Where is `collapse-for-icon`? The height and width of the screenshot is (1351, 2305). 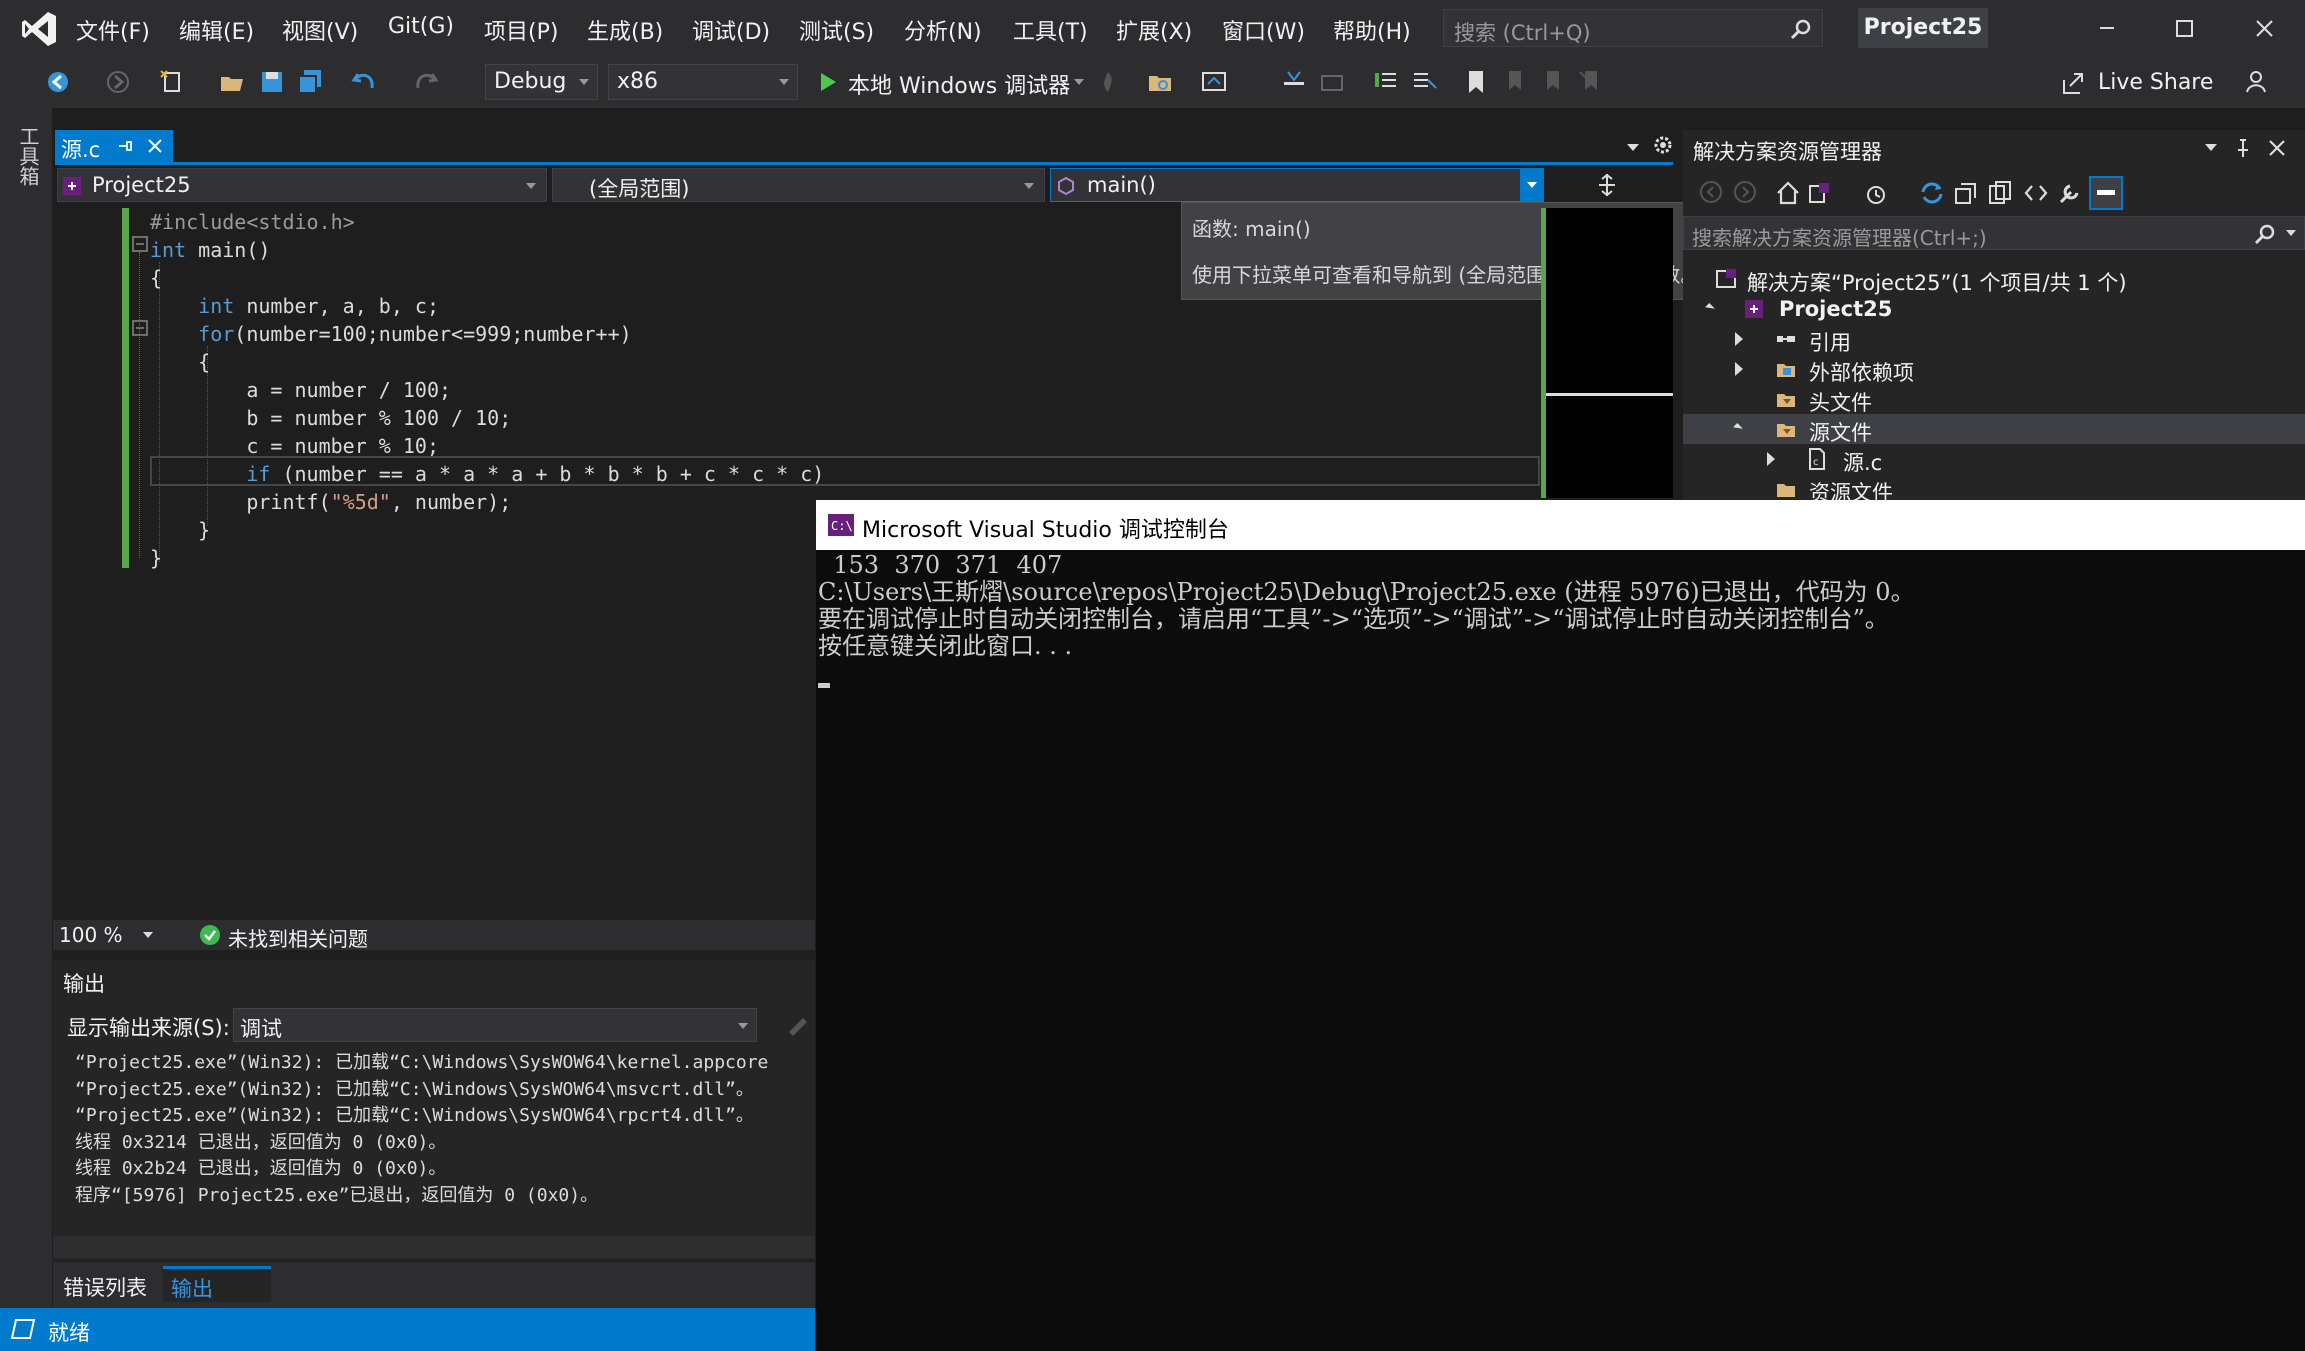 collapse-for-icon is located at coordinates (140, 328).